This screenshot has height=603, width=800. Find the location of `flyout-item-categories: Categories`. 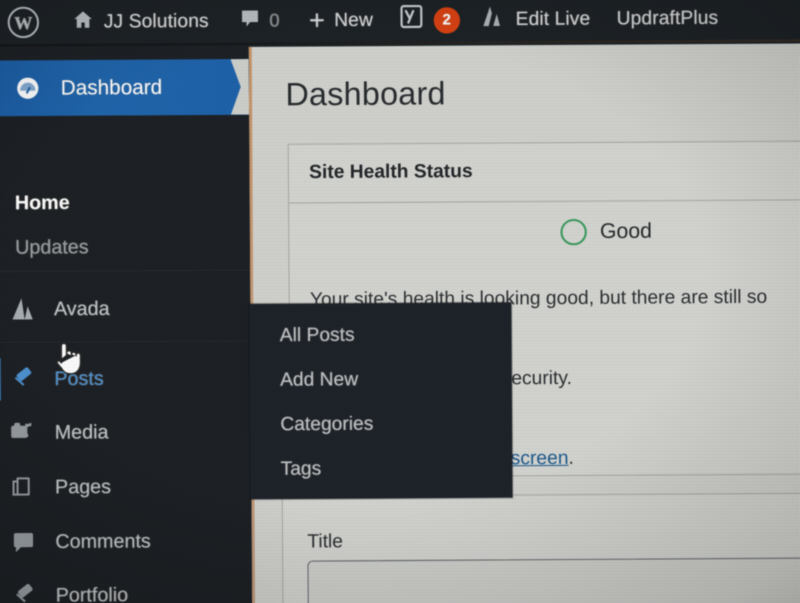

flyout-item-categories: Categories is located at coordinates (326, 424).